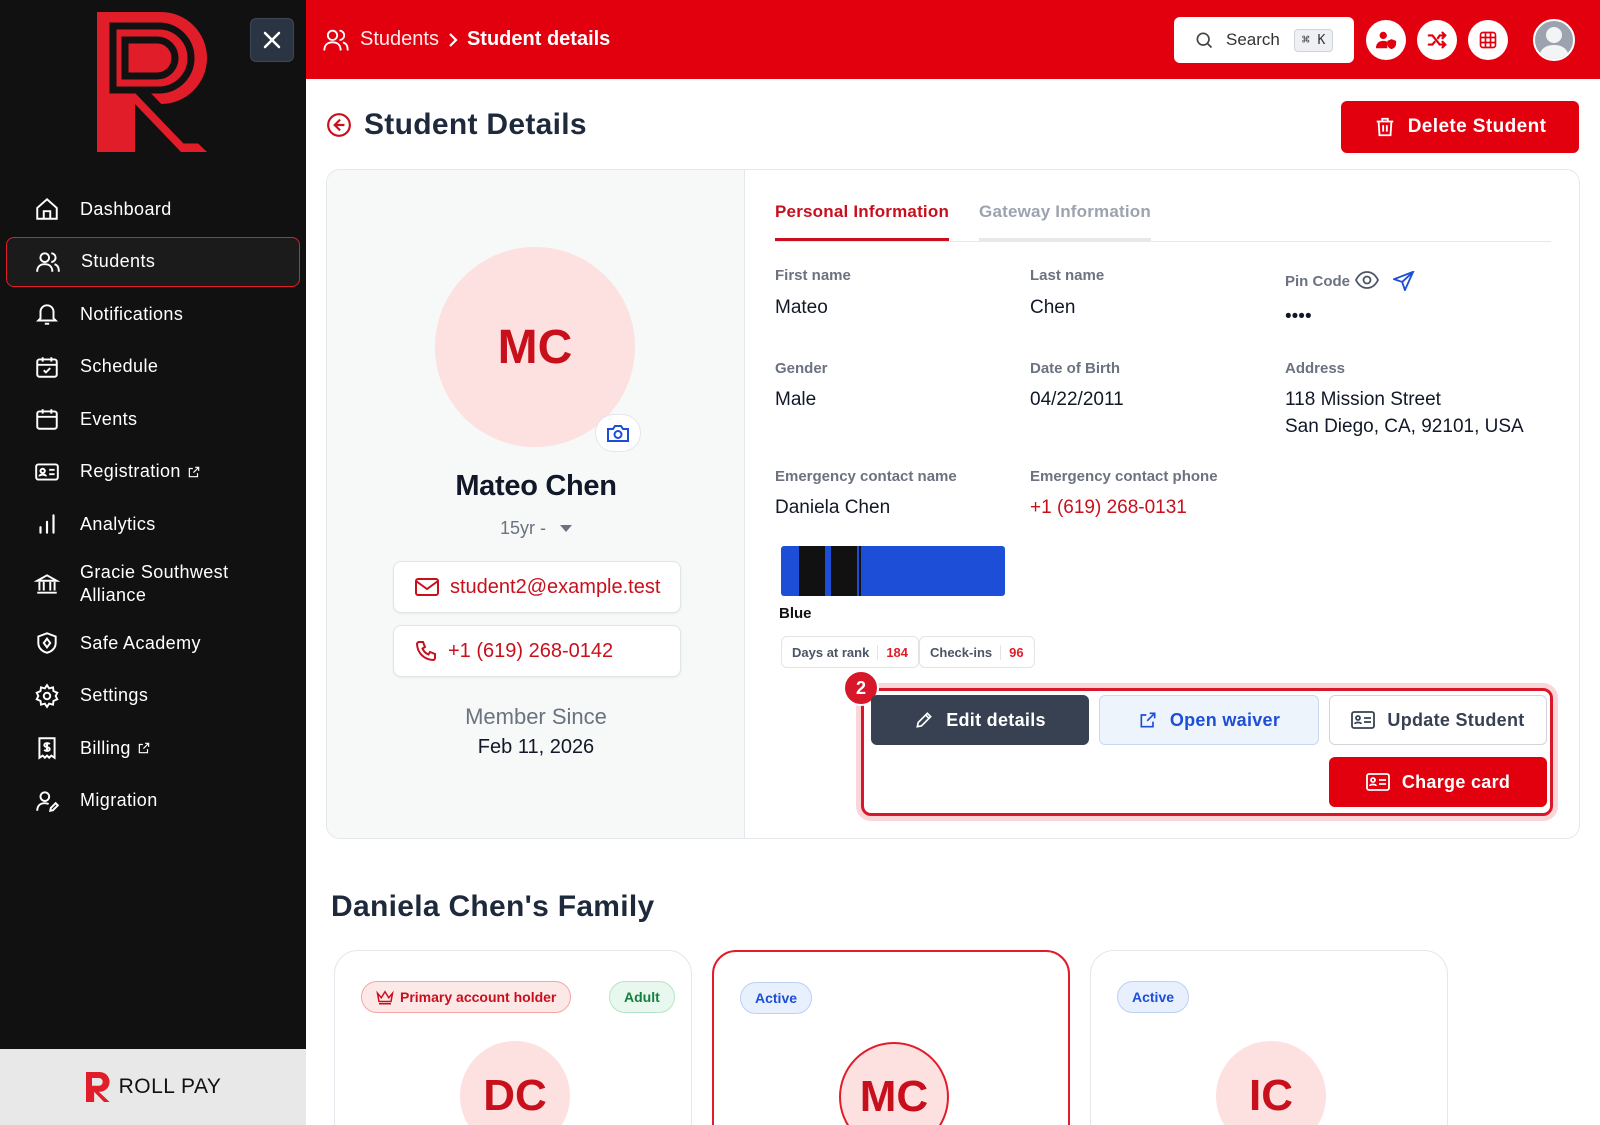 This screenshot has width=1600, height=1125. What do you see at coordinates (1204, 40) in the screenshot?
I see `search-icon` at bounding box center [1204, 40].